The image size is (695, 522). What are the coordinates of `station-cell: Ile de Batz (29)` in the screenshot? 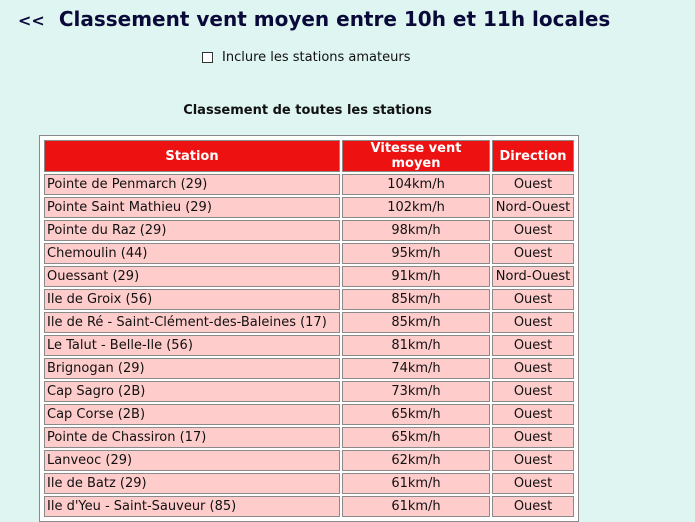 It's located at (192, 483).